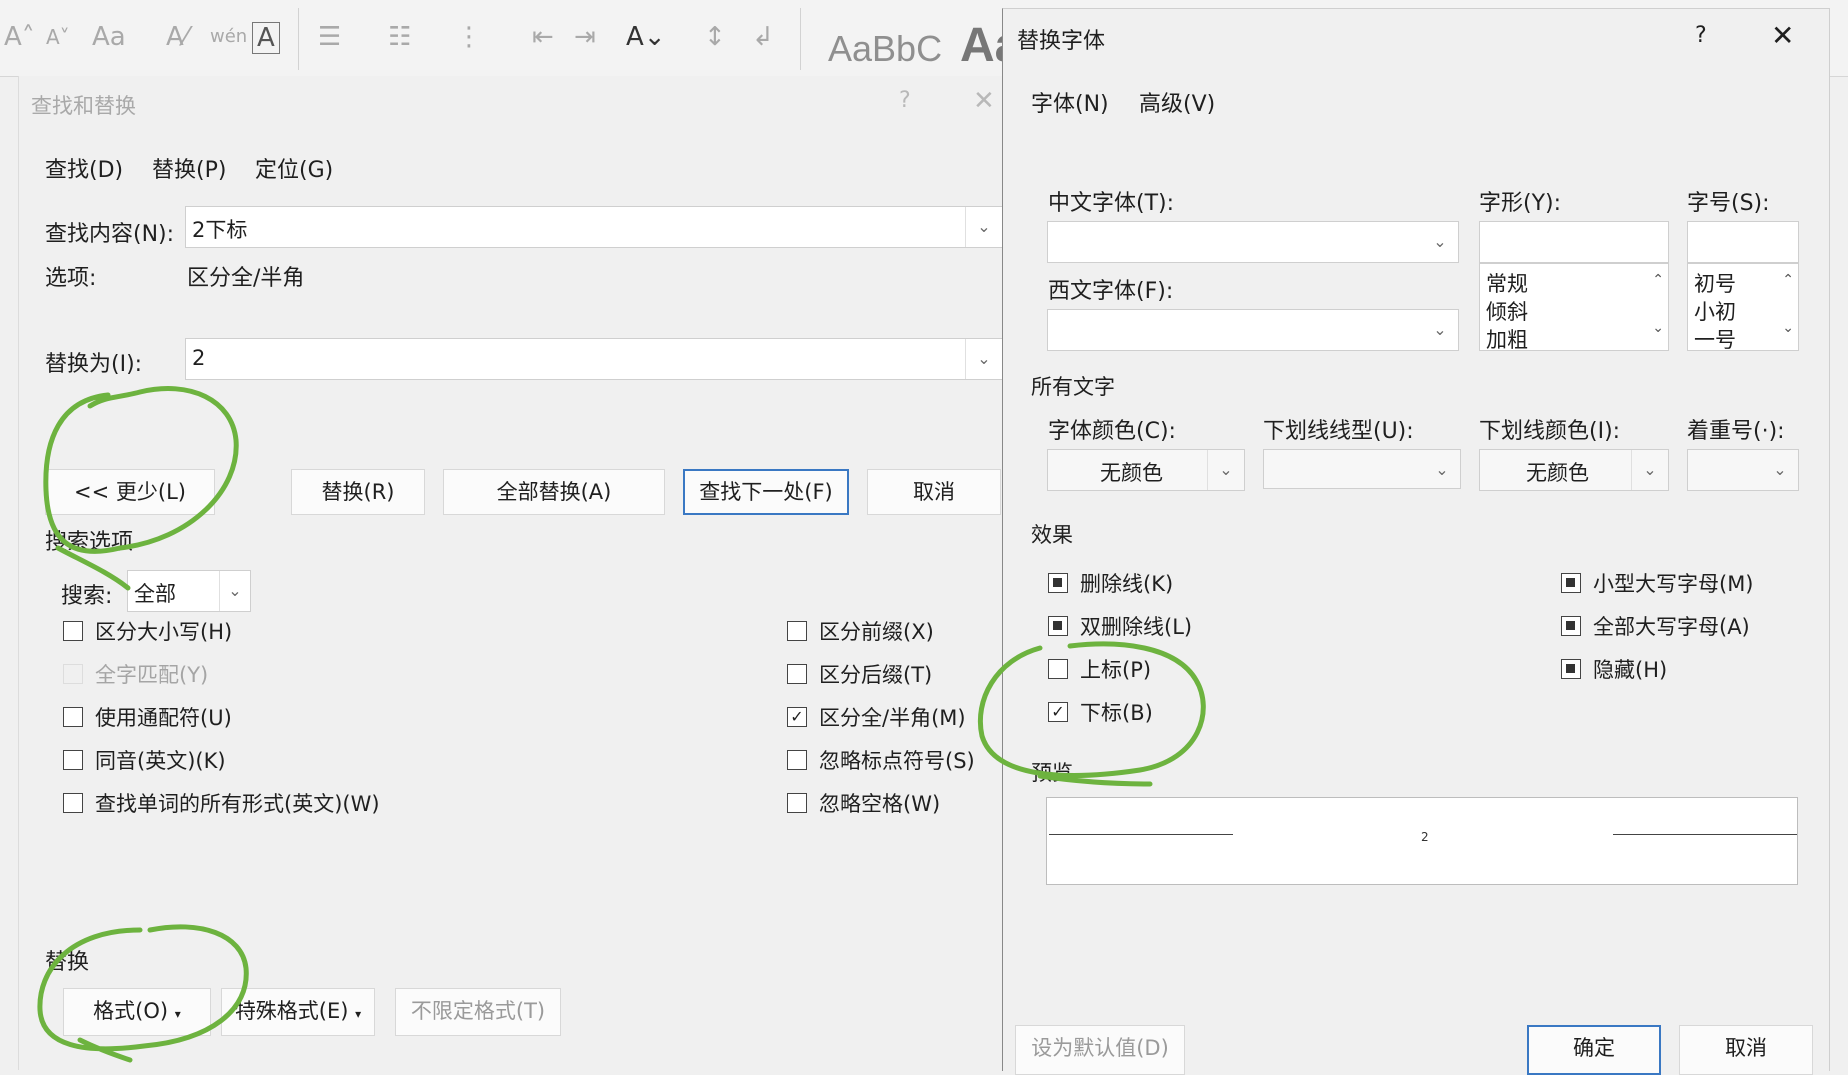  Describe the element at coordinates (1052, 535) in the screenshot. I see `effects-title: 效果` at that location.